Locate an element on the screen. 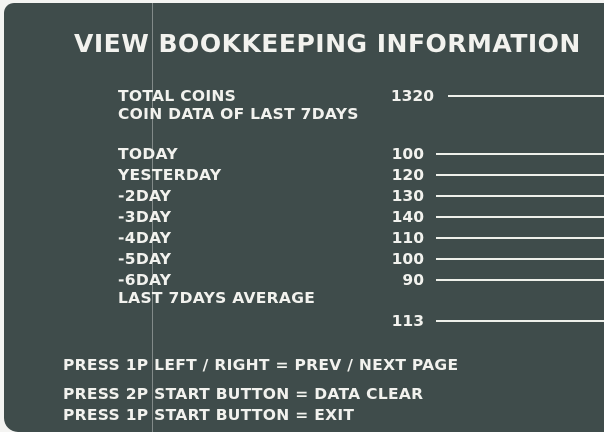 The height and width of the screenshot is (432, 604). average-line is located at coordinates (520, 321).